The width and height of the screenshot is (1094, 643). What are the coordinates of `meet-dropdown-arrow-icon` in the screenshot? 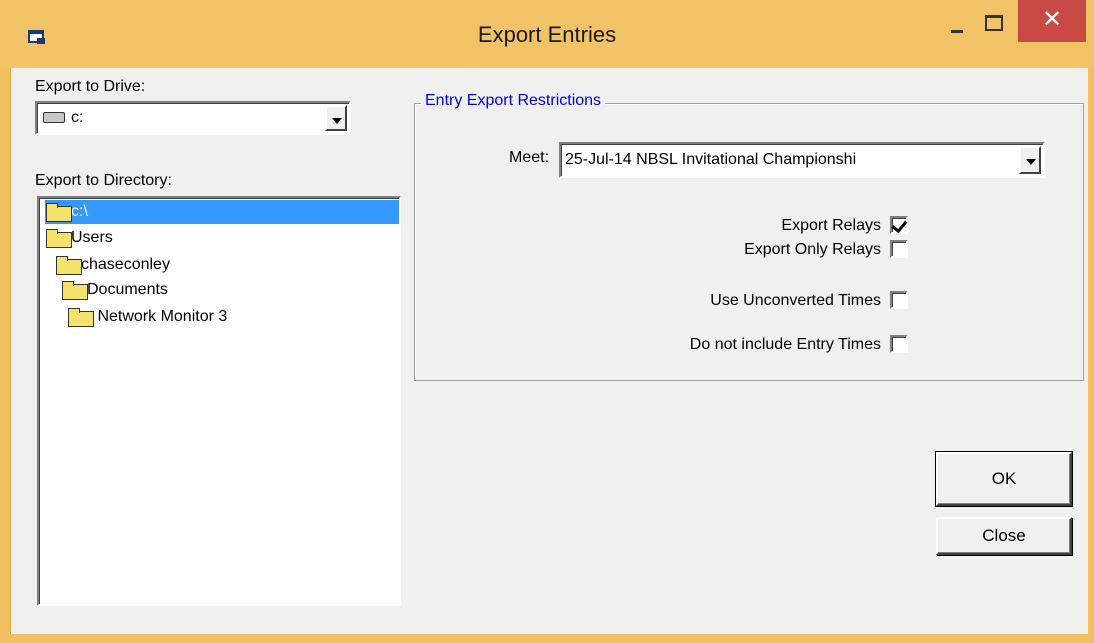 It's located at (1030, 160).